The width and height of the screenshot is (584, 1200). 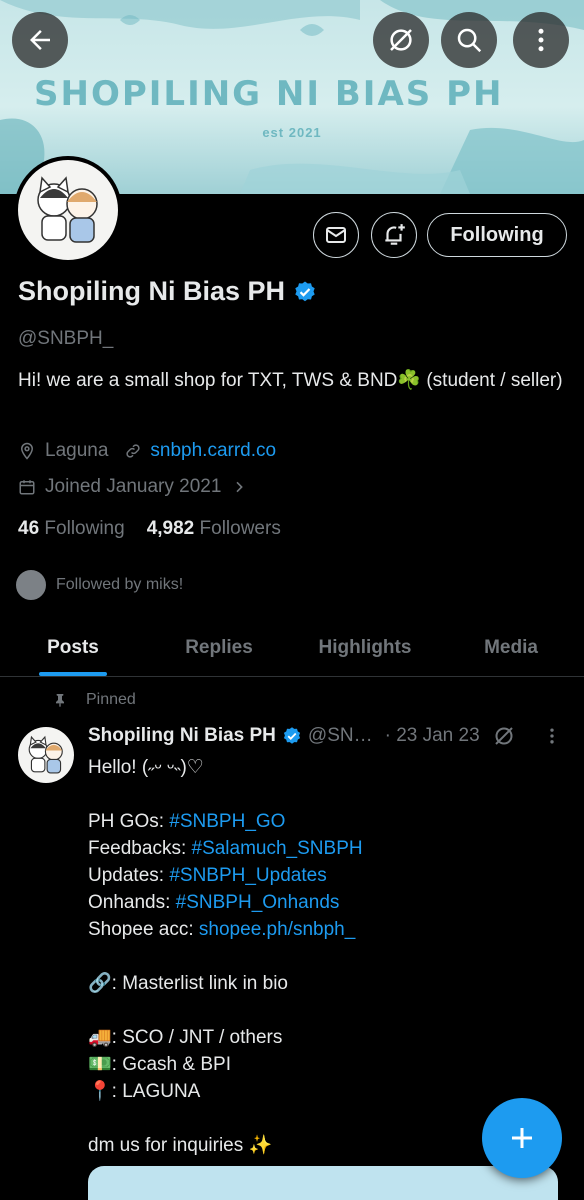 I want to click on location-pin-icon, so click(x=27, y=451).